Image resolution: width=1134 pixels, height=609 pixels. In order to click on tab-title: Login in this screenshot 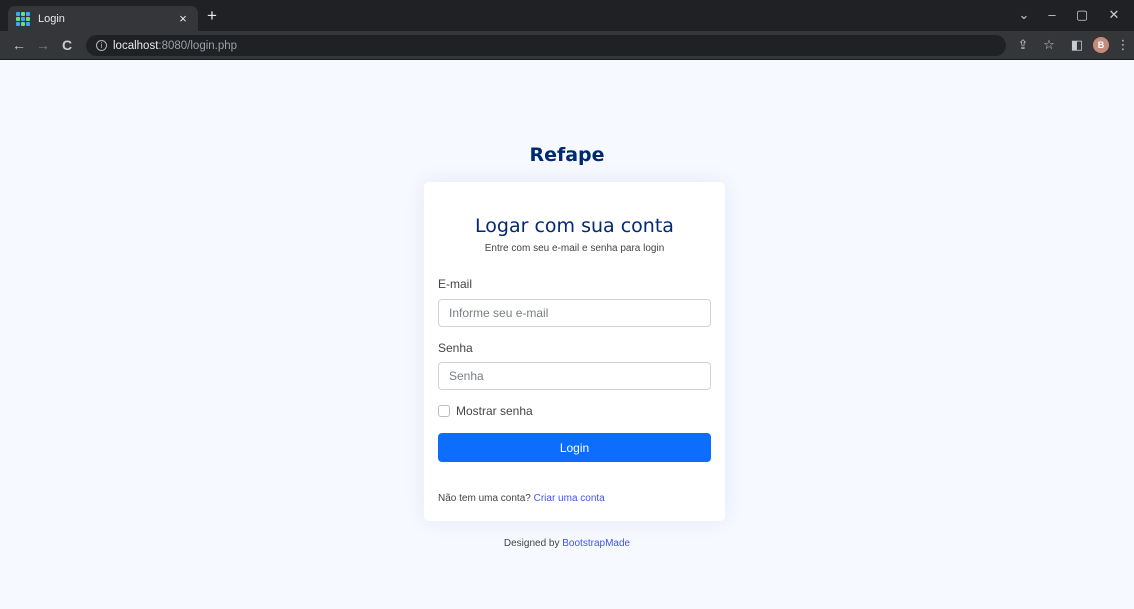, I will do `click(51, 18)`.